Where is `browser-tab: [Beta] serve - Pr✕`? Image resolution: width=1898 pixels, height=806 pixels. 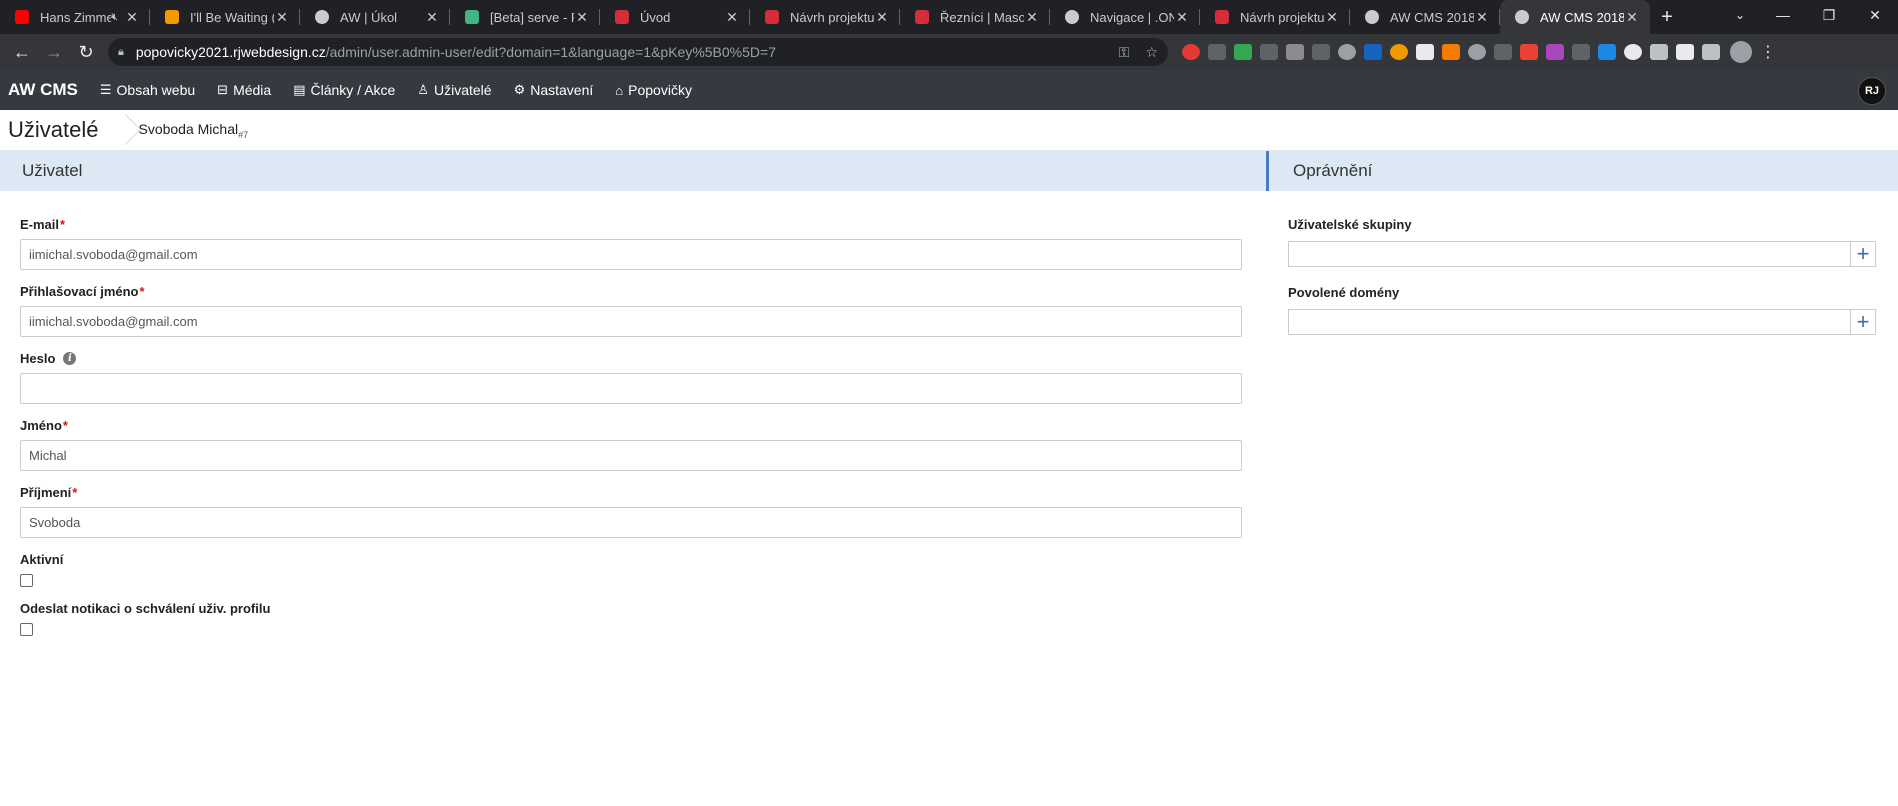
browser-tab: [Beta] serve - Pr✕ is located at coordinates (525, 17).